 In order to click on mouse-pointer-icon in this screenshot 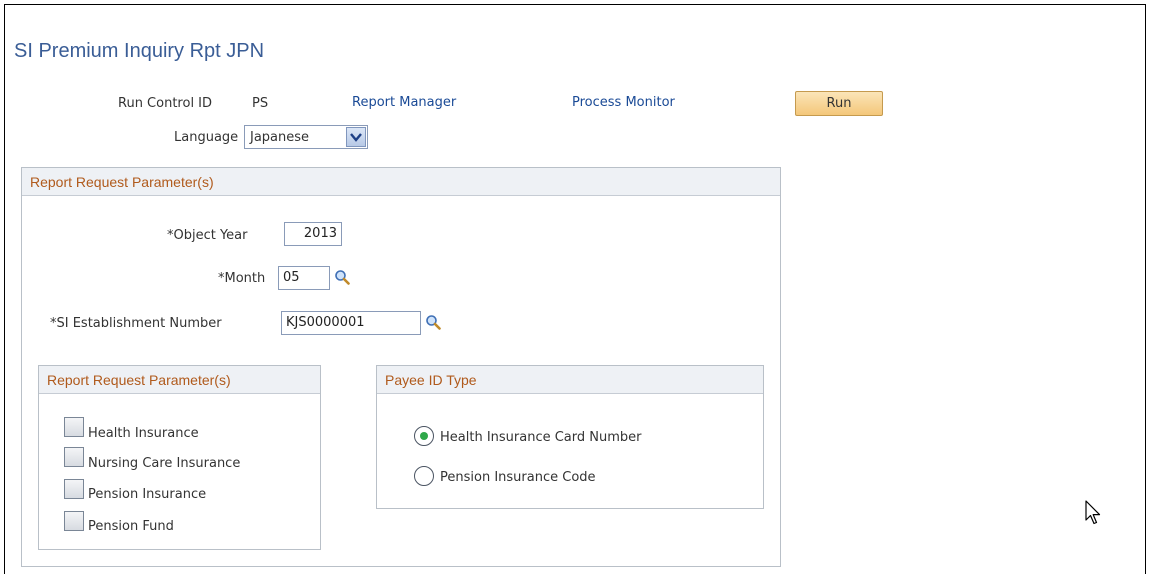, I will do `click(1093, 515)`.